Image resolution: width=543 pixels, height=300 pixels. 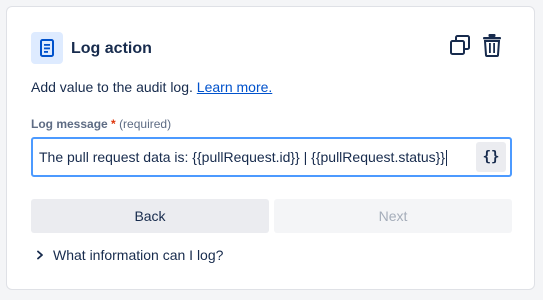 I want to click on required-text: (required), so click(x=145, y=124).